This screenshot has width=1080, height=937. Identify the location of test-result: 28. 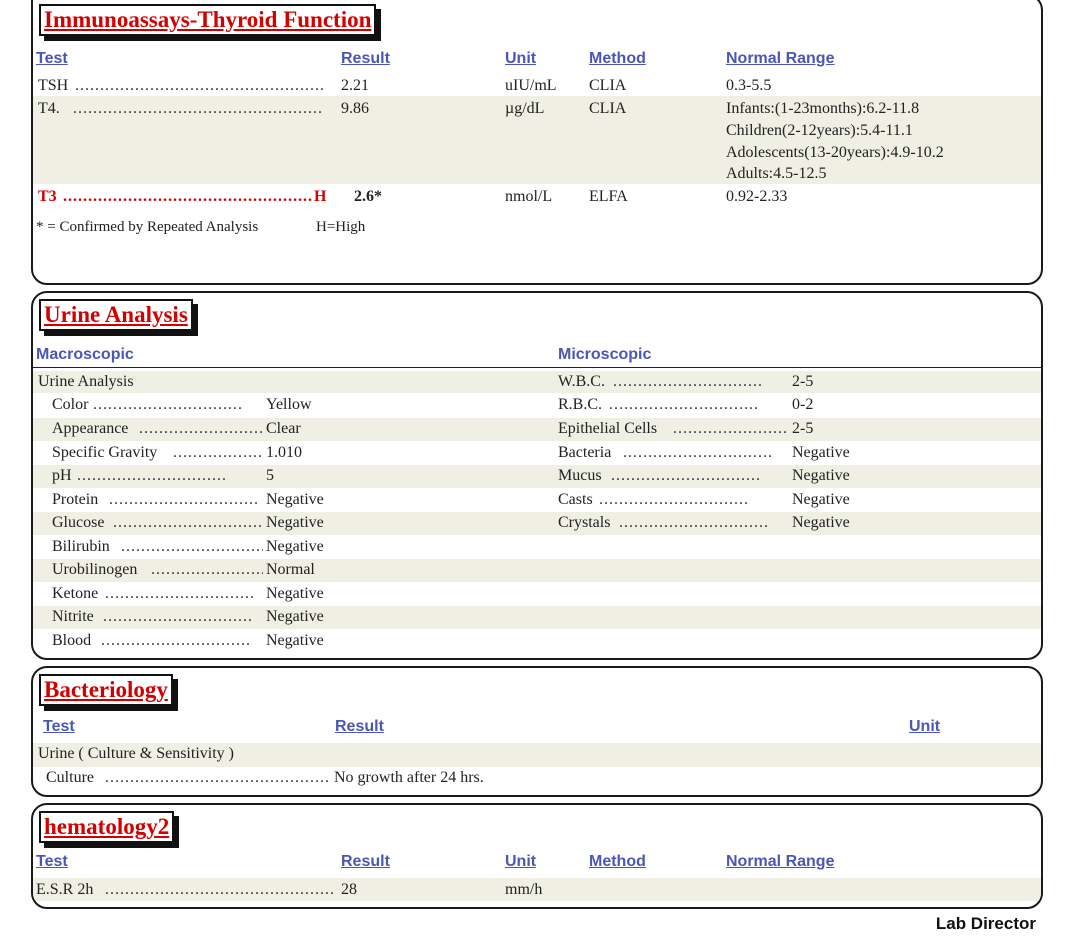
(349, 889).